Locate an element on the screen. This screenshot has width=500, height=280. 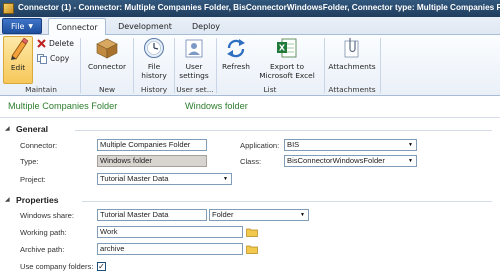
tab-development: Development is located at coordinates (145, 26).